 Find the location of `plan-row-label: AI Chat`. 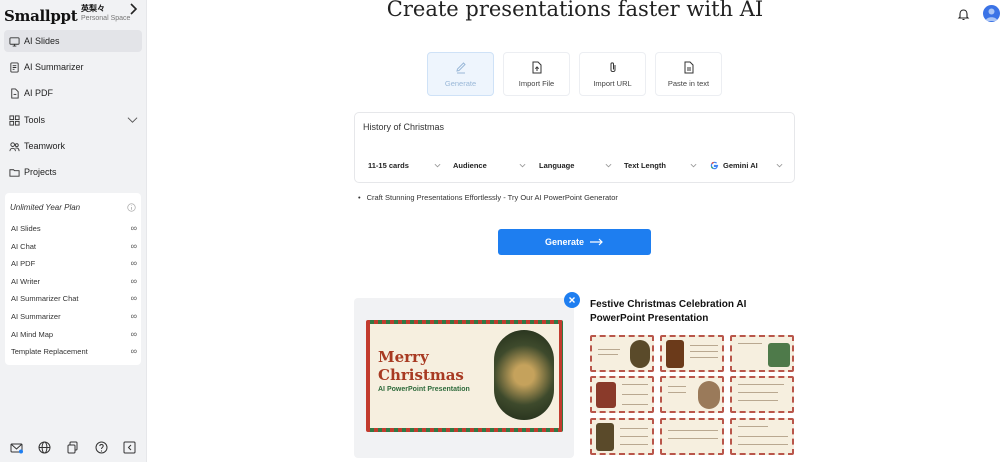

plan-row-label: AI Chat is located at coordinates (24, 246).